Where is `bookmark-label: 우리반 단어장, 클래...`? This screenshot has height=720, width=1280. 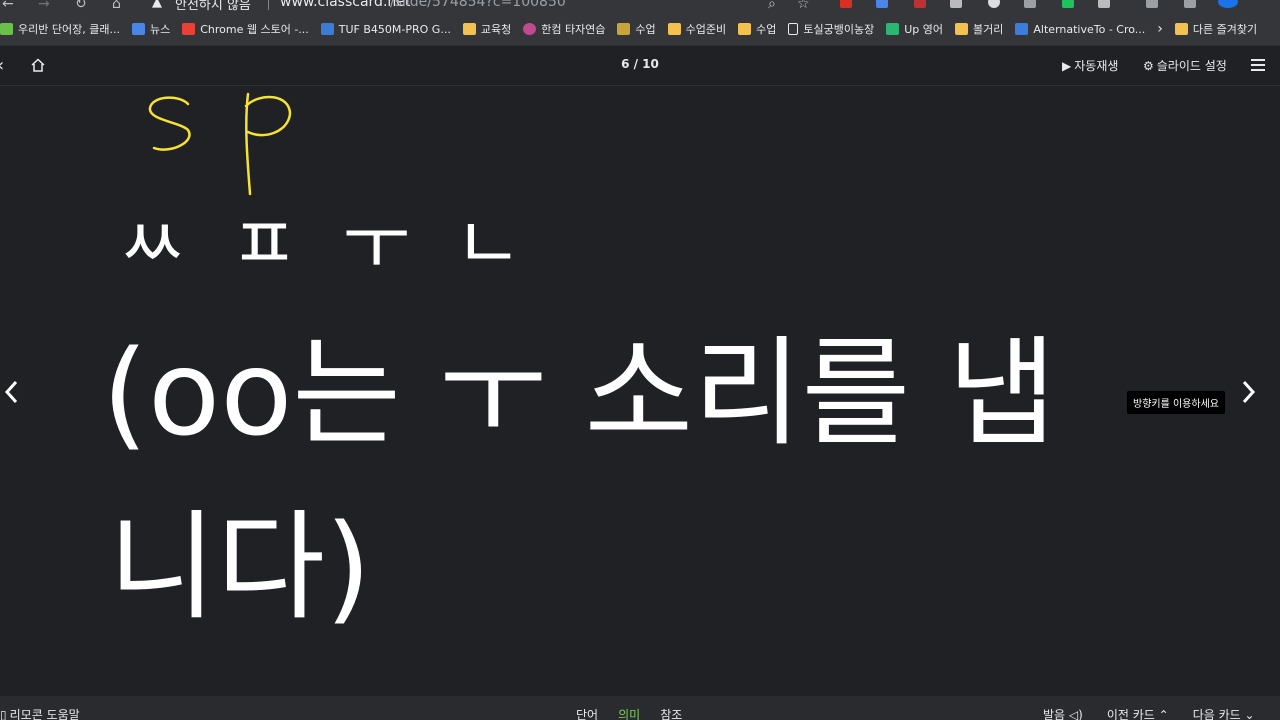
bookmark-label: 우리반 단어장, 클래... is located at coordinates (69, 29).